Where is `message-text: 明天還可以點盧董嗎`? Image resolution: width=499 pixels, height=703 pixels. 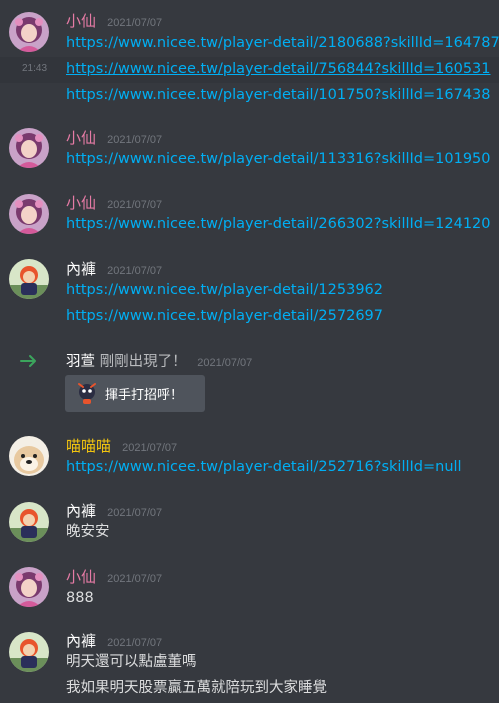
message-text: 明天還可以點盧董嗎 is located at coordinates (131, 662).